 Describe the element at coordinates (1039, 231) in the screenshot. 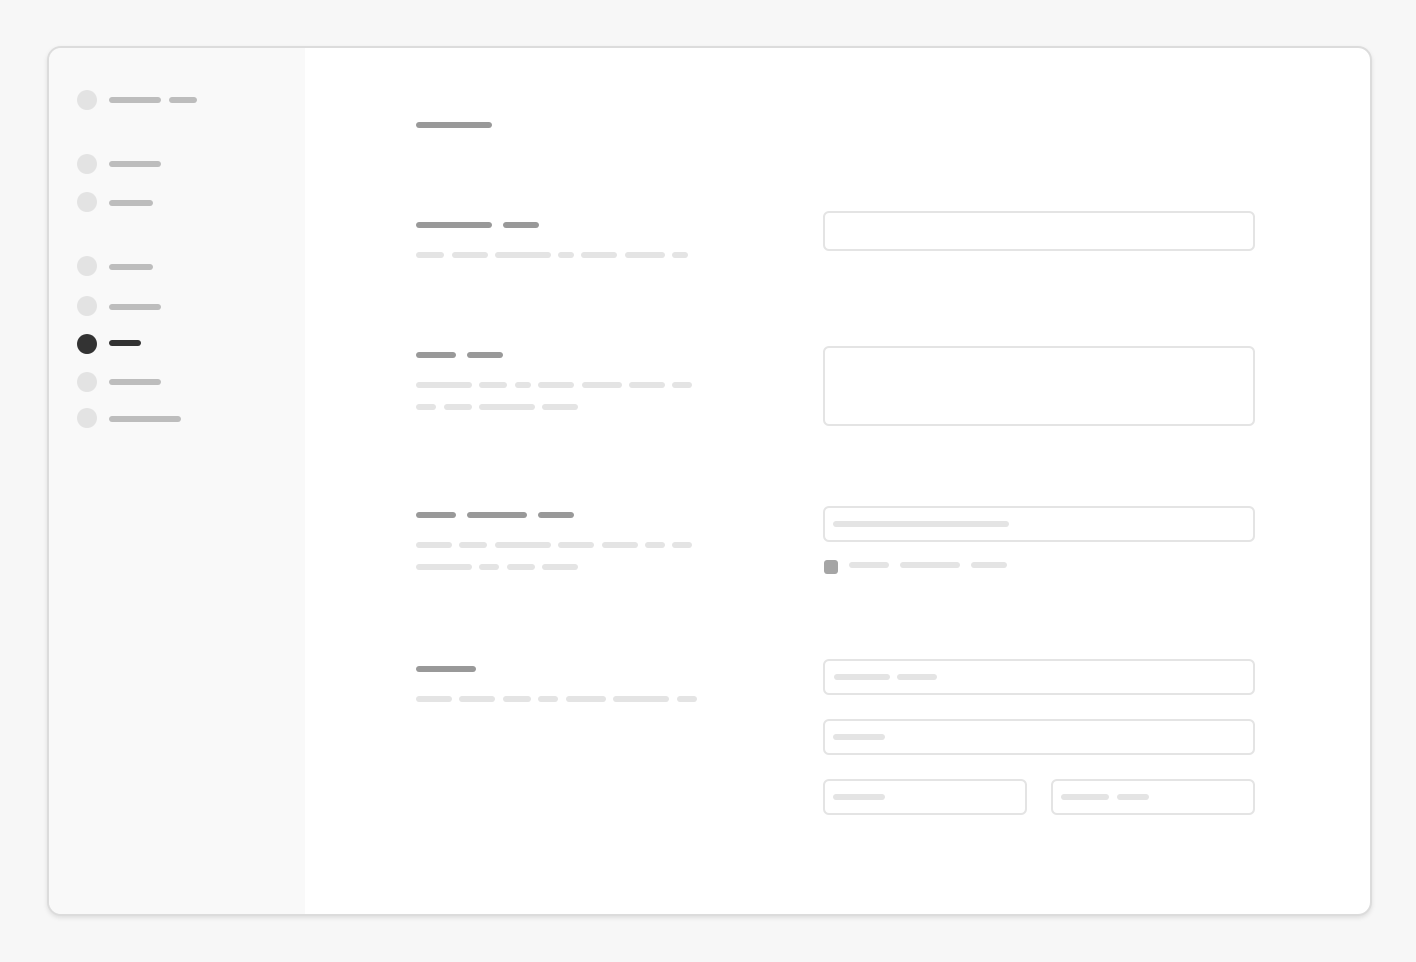

I see `text-input` at that location.